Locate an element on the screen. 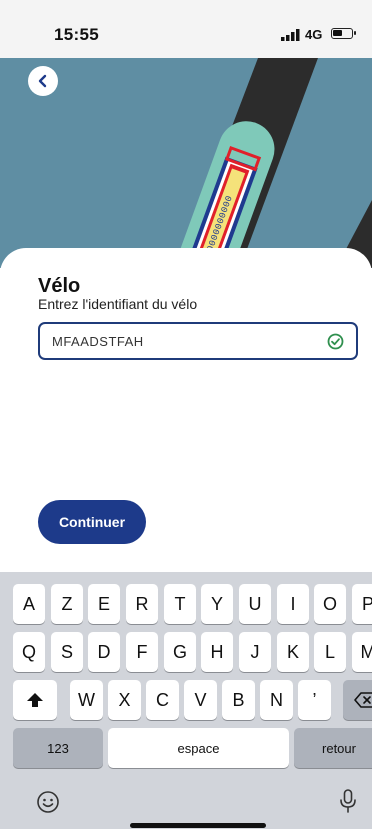 This screenshot has width=372, height=829. key-w: W is located at coordinates (86, 700).